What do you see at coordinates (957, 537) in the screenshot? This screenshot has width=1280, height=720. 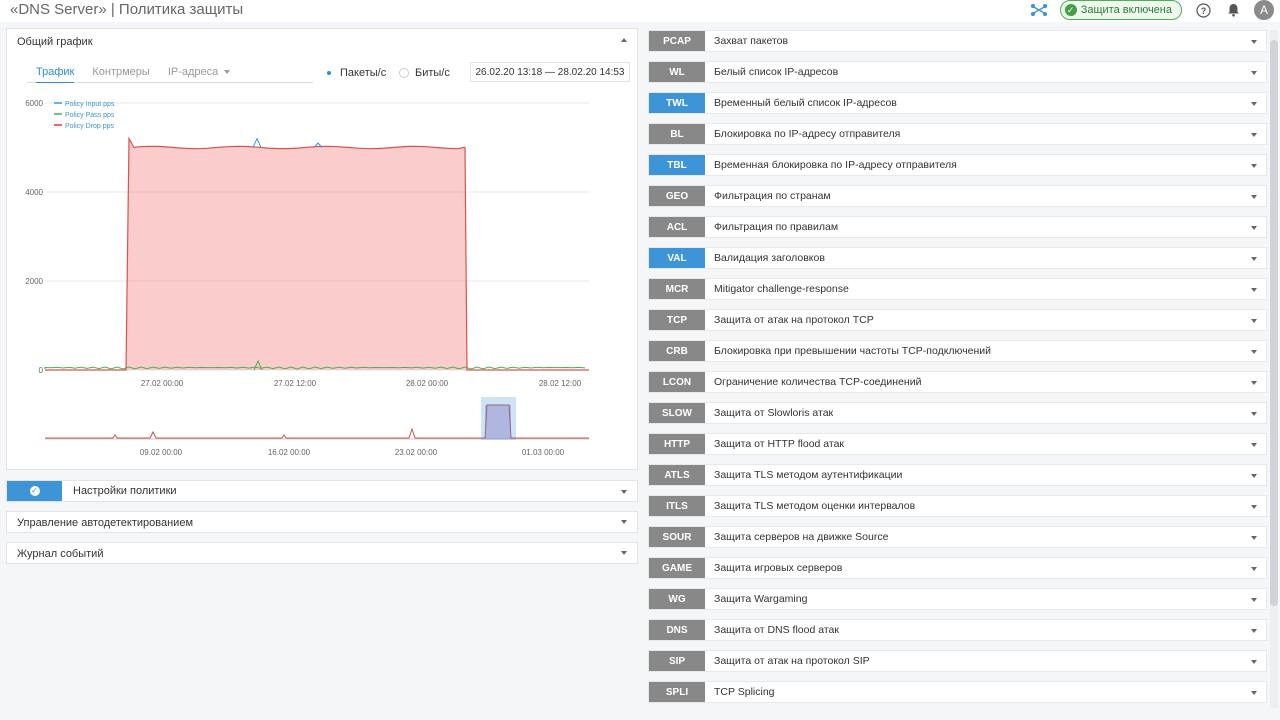 I see `countermeasure-row-sour: SOUR Защита серверов на движке Source` at bounding box center [957, 537].